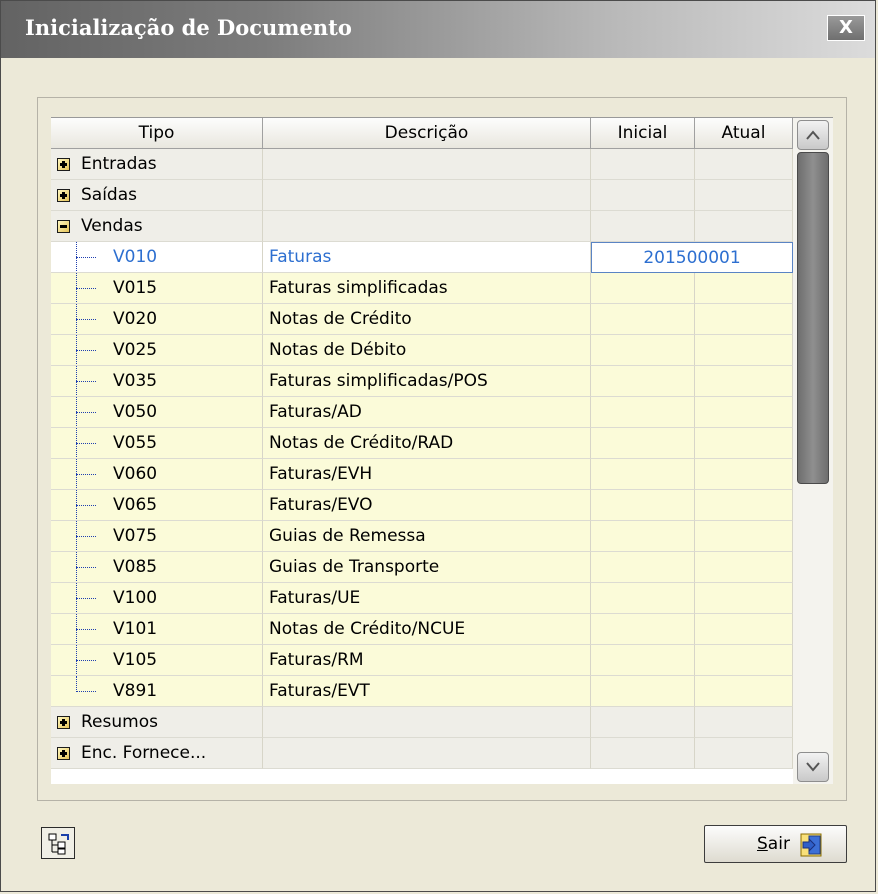 The height and width of the screenshot is (894, 878). Describe the element at coordinates (157, 474) in the screenshot. I see `tipo-cell: V060` at that location.